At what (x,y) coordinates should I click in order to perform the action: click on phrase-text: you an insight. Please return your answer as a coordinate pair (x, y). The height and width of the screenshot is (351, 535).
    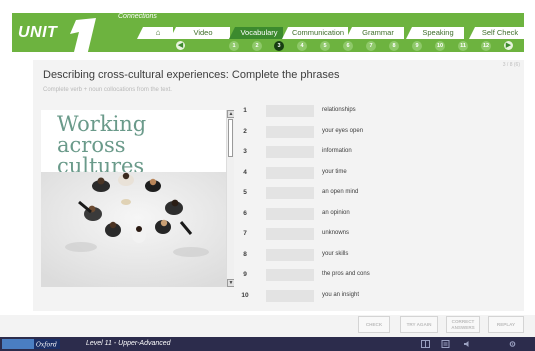
    Looking at the image, I should click on (341, 294).